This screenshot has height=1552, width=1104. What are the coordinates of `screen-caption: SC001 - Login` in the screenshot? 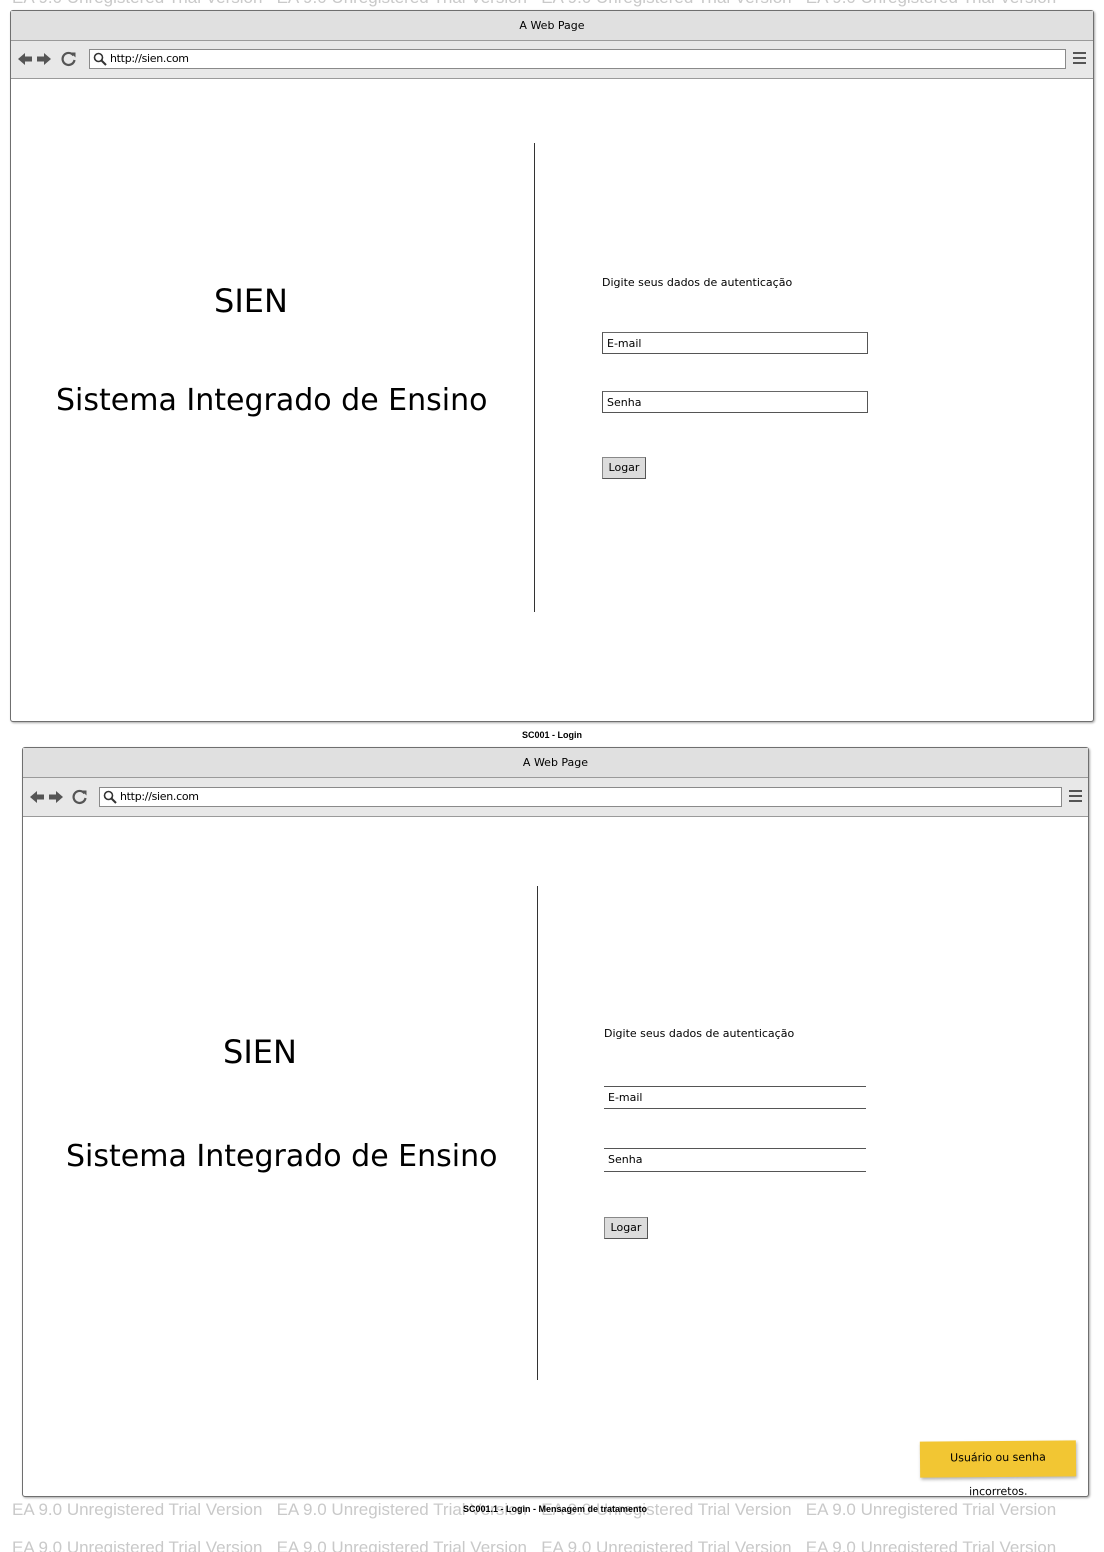 It's located at (551, 735).